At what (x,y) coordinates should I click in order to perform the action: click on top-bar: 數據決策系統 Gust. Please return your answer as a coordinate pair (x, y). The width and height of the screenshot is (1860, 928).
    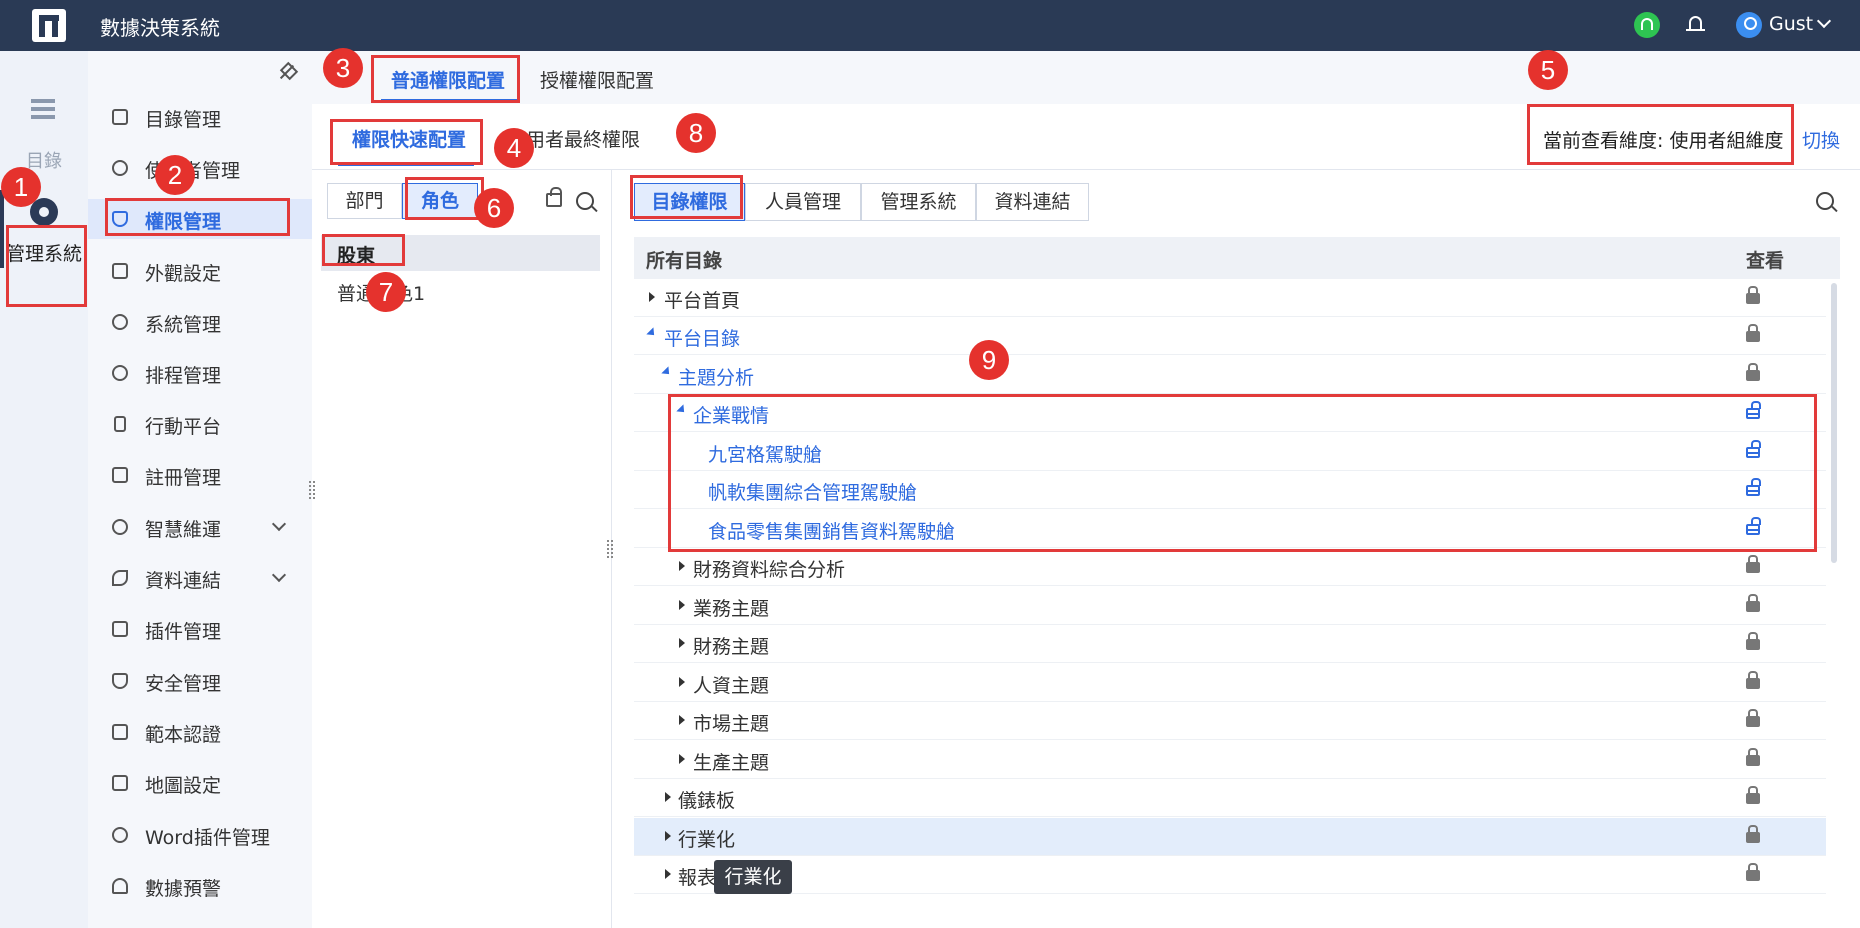
    Looking at the image, I should click on (930, 25).